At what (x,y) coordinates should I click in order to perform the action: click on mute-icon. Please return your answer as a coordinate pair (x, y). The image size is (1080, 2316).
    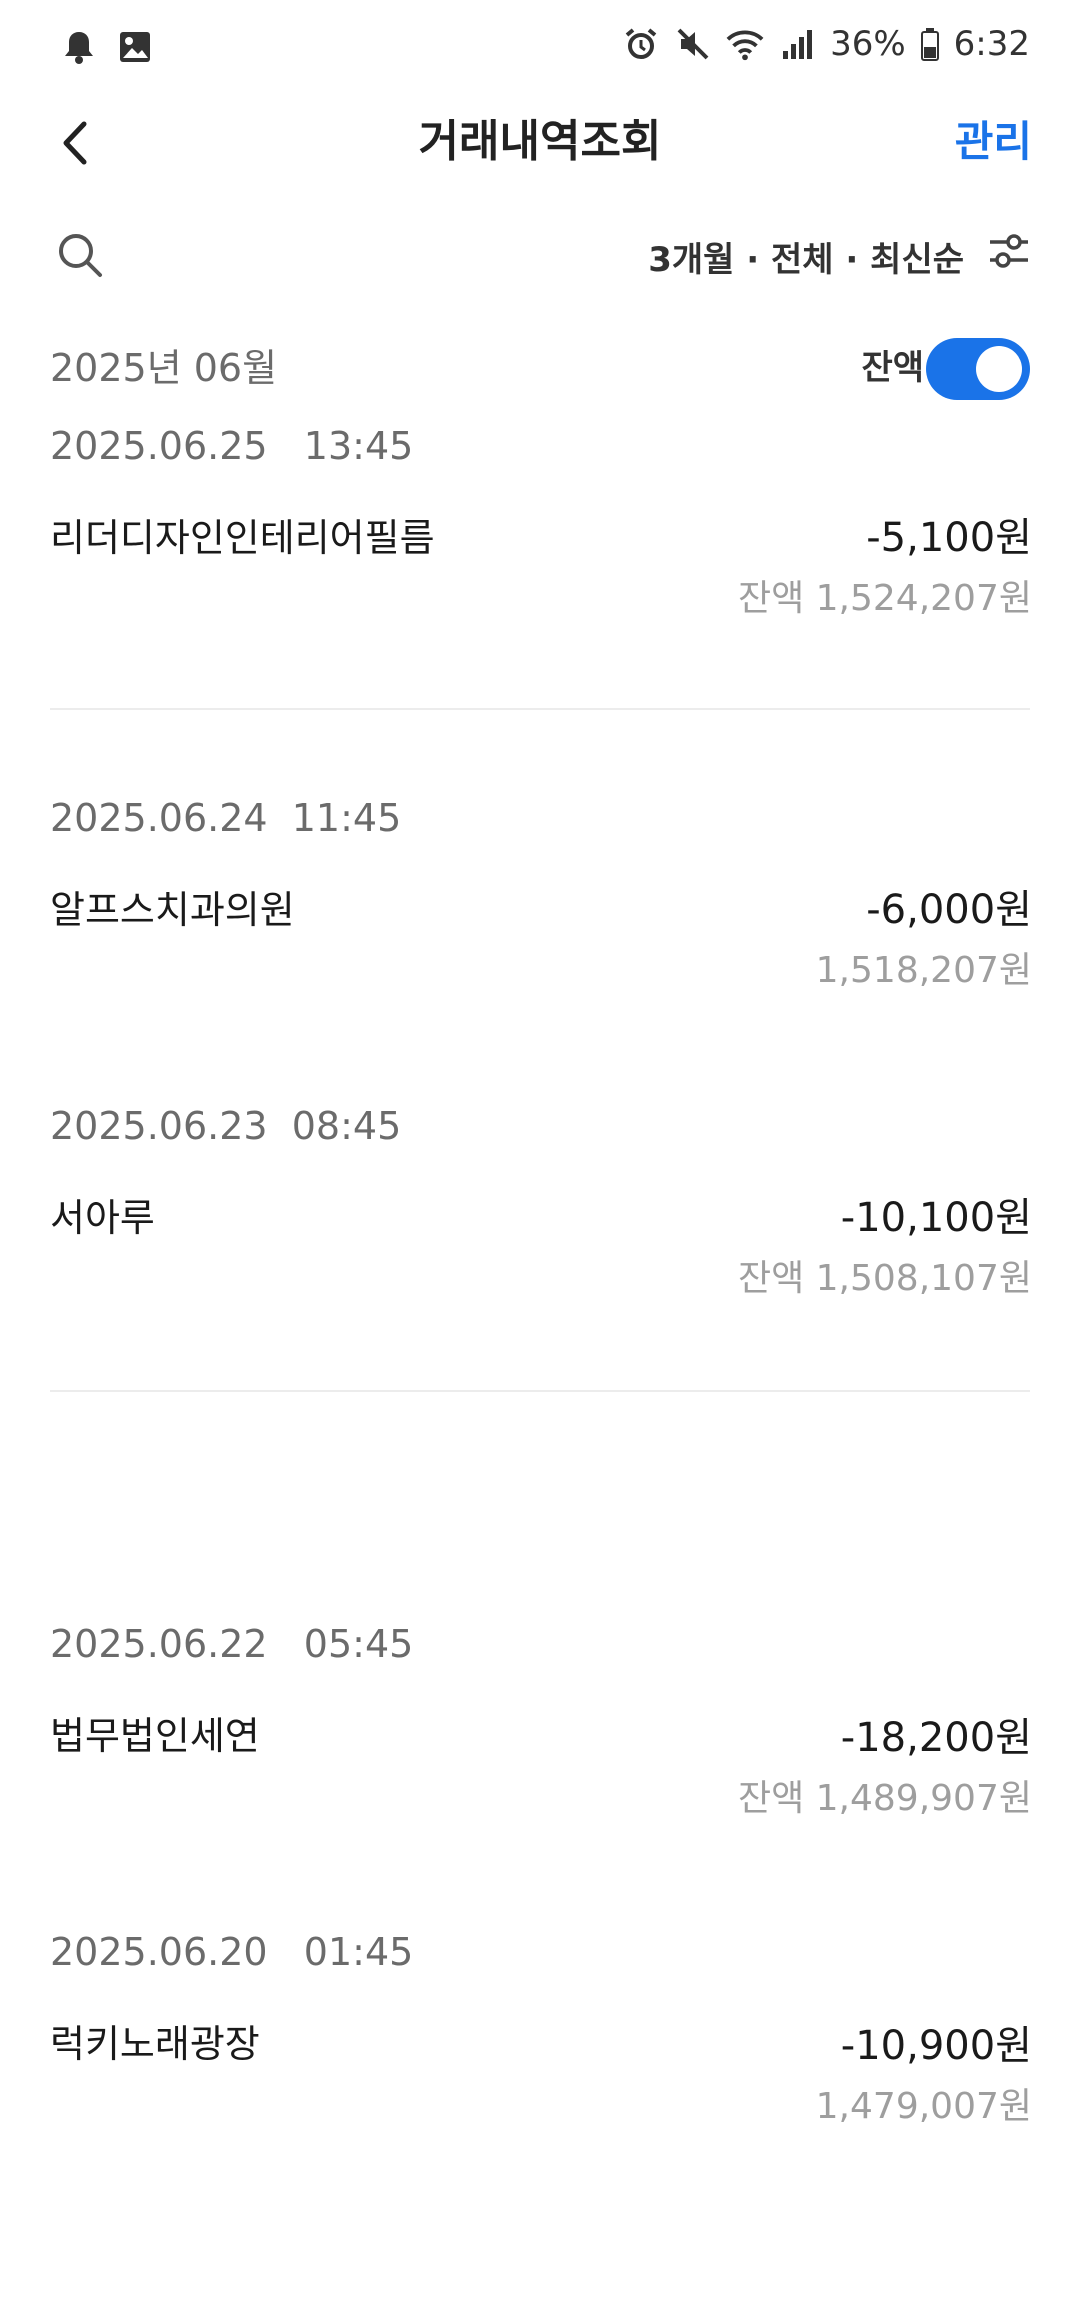
    Looking at the image, I should click on (693, 44).